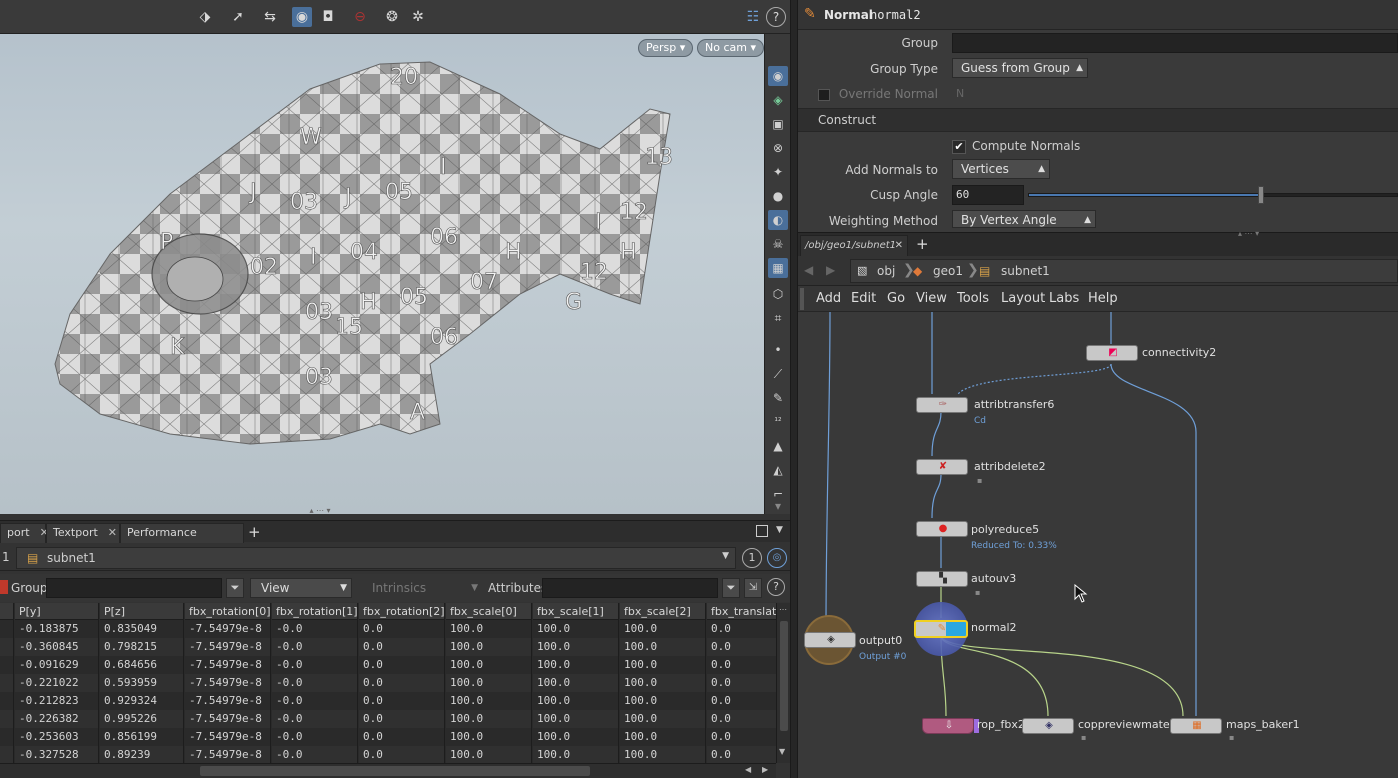  I want to click on node-connectivity2: ◩, so click(1112, 353).